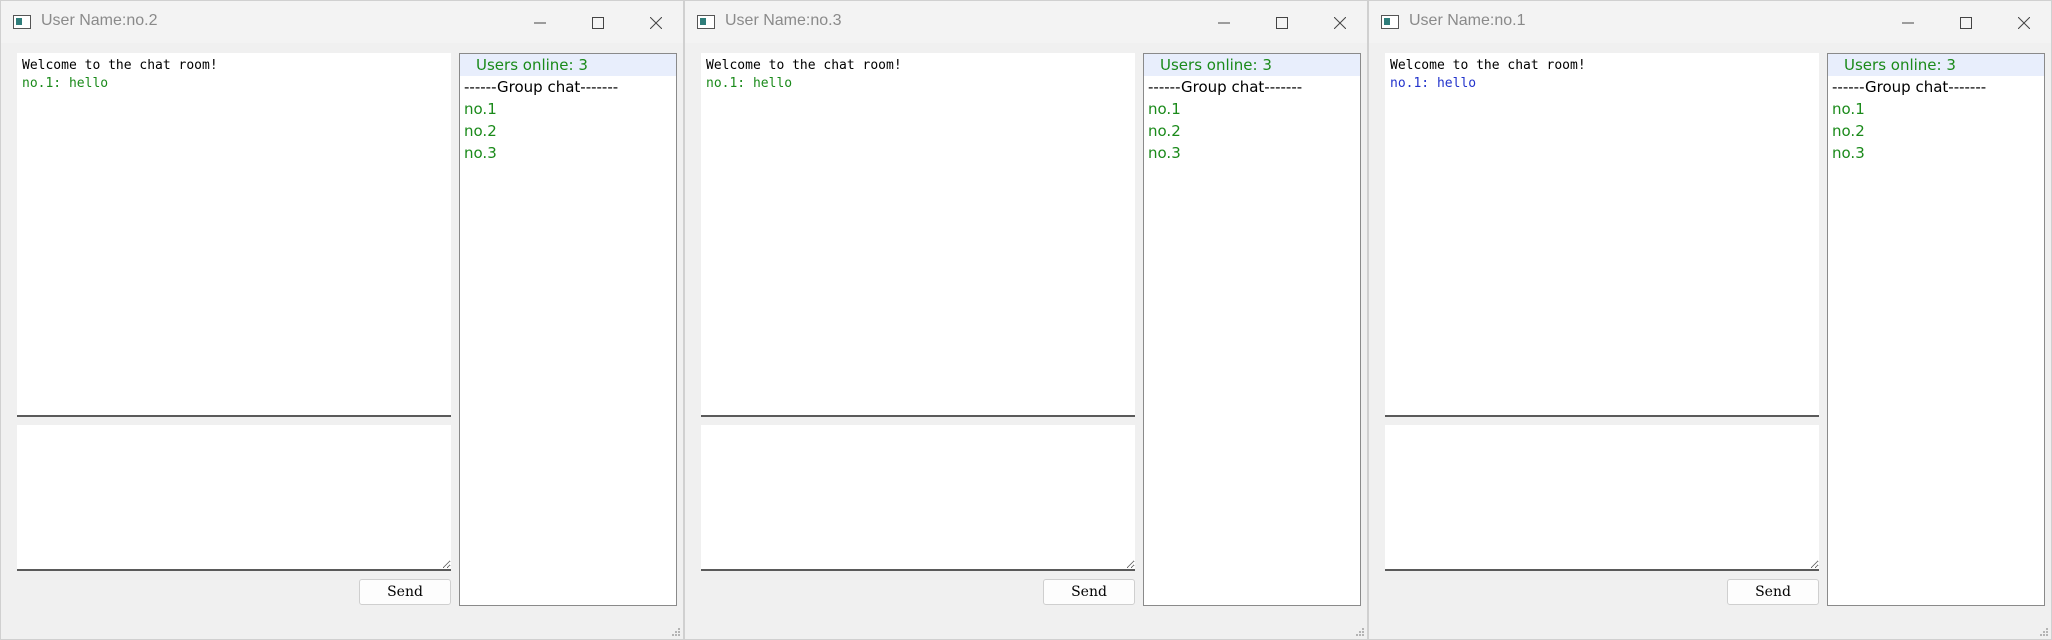 The width and height of the screenshot is (2052, 640). What do you see at coordinates (99, 20) in the screenshot?
I see `window-title: User Name:no.2` at bounding box center [99, 20].